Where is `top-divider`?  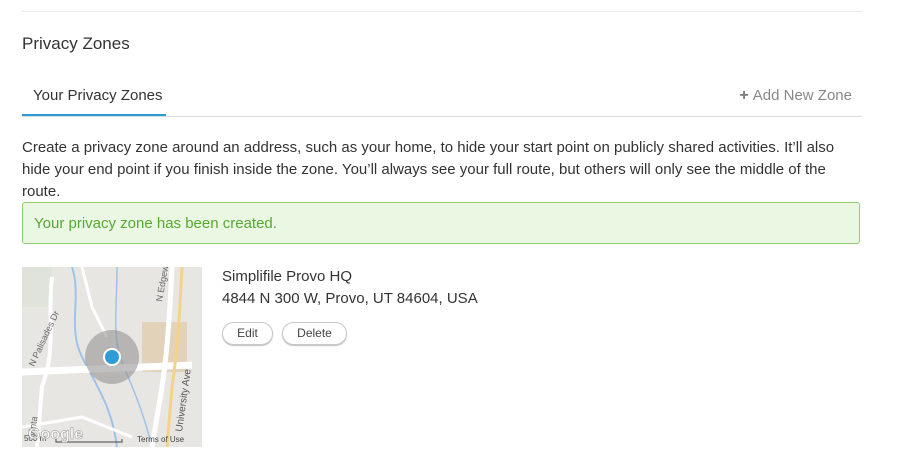 top-divider is located at coordinates (442, 11).